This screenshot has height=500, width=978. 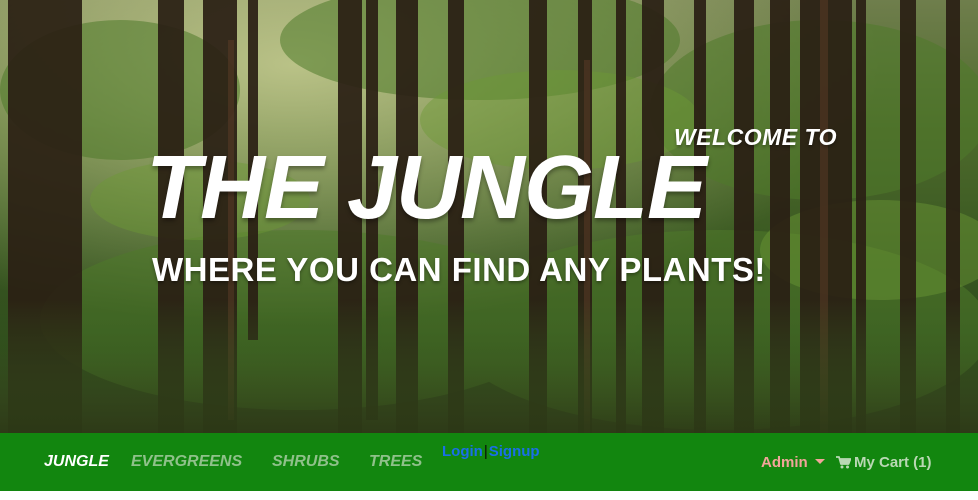 I want to click on shopping-cart-icon, so click(x=844, y=464).